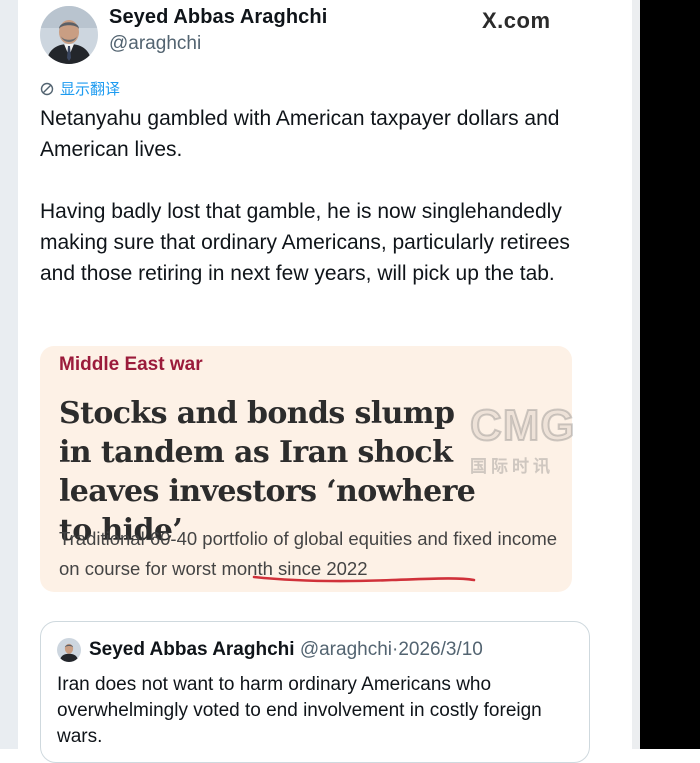  What do you see at coordinates (192, 649) in the screenshot?
I see `quoted-author-name: Seyed Abbas Araghchi` at bounding box center [192, 649].